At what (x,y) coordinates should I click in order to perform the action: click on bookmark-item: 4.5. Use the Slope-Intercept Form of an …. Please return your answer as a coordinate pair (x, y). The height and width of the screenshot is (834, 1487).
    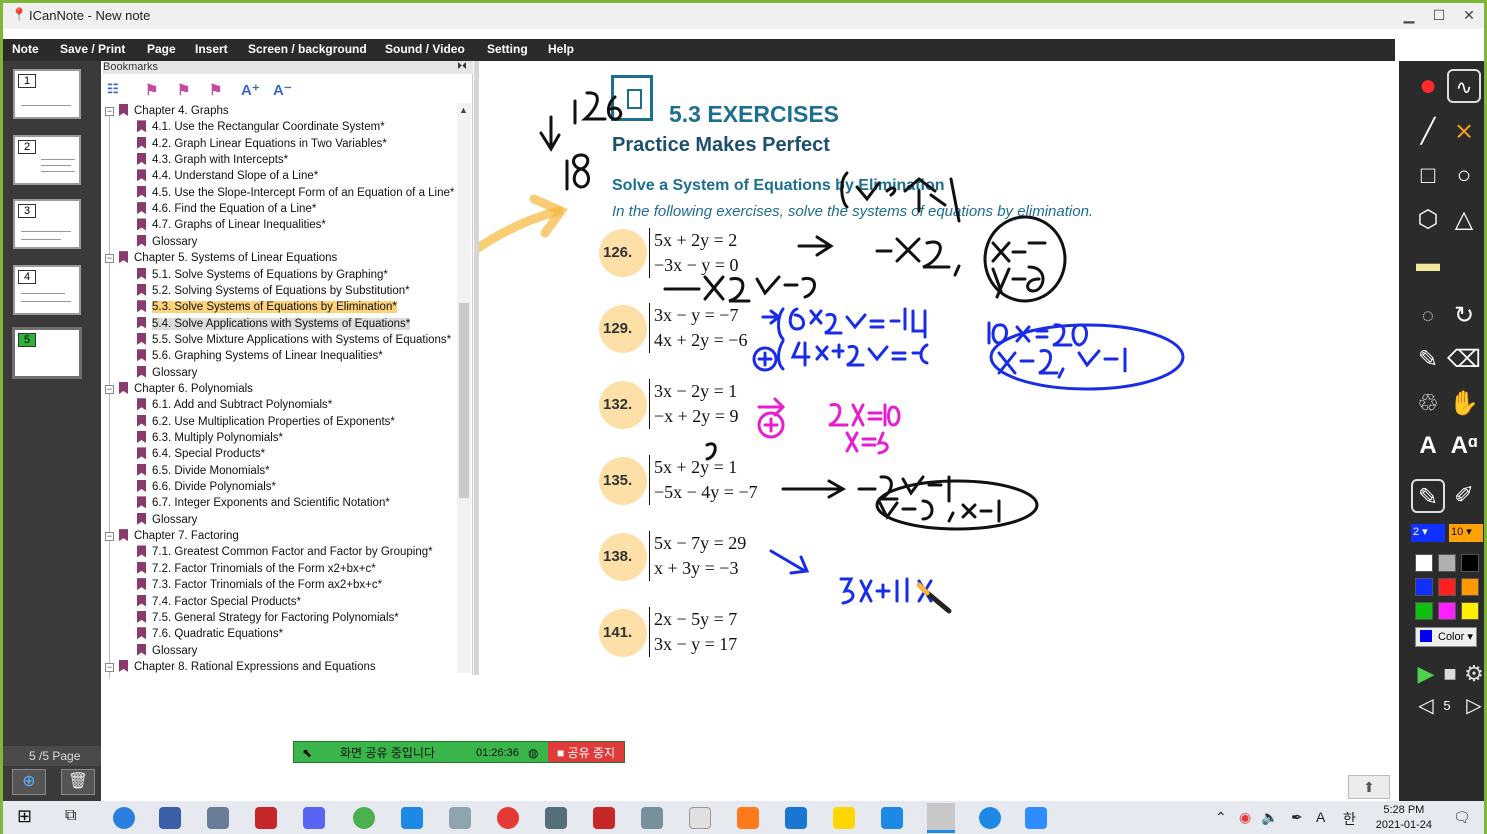
    Looking at the image, I should click on (295, 193).